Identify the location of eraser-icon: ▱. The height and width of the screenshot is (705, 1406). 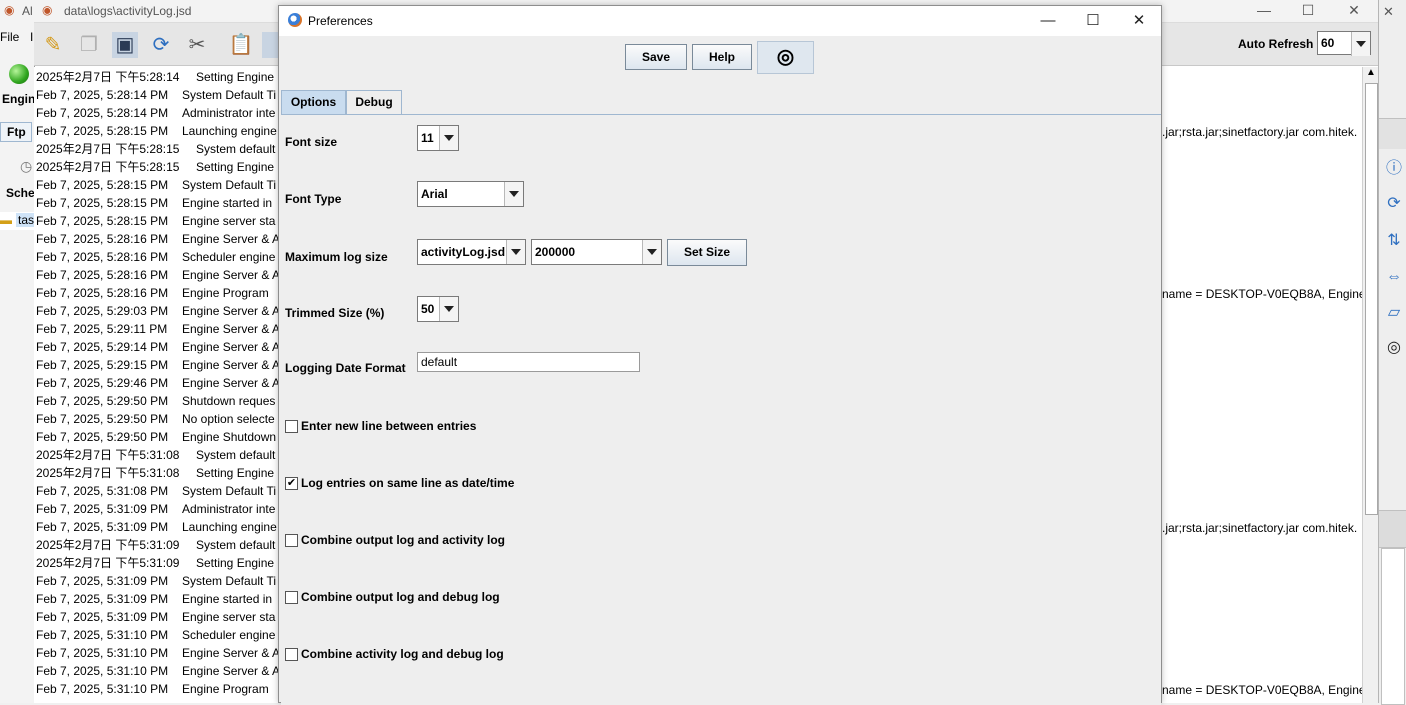
(1394, 313).